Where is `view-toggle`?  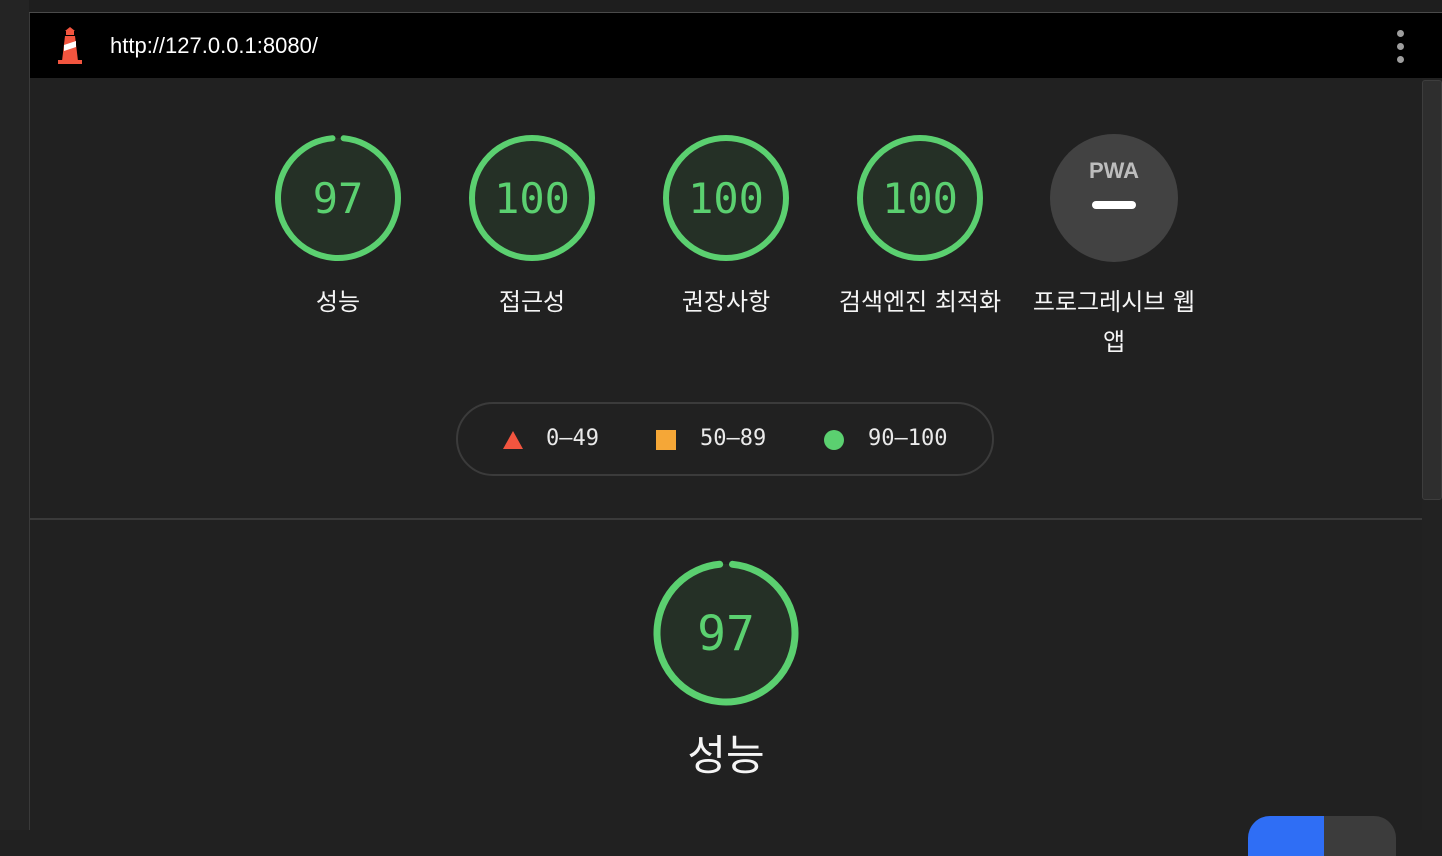
view-toggle is located at coordinates (1322, 836).